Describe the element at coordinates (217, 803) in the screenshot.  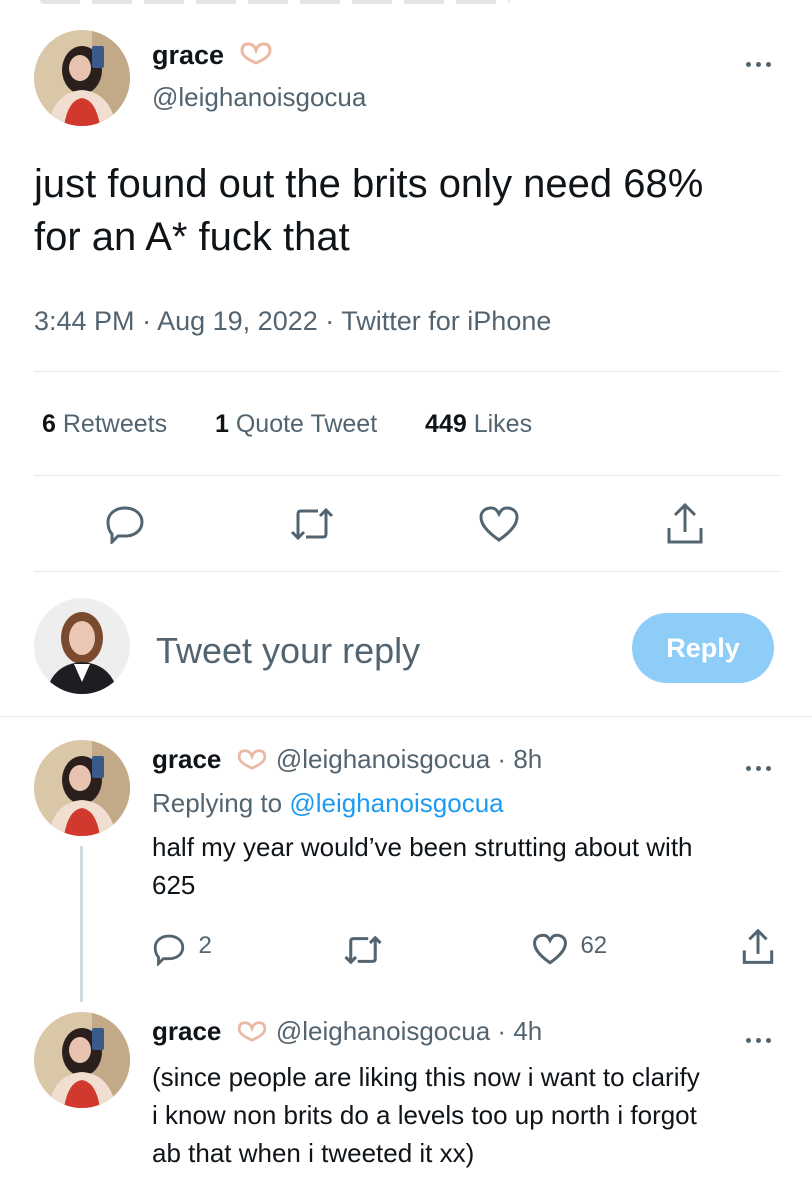
I see `replying-to-label: Replying to` at that location.